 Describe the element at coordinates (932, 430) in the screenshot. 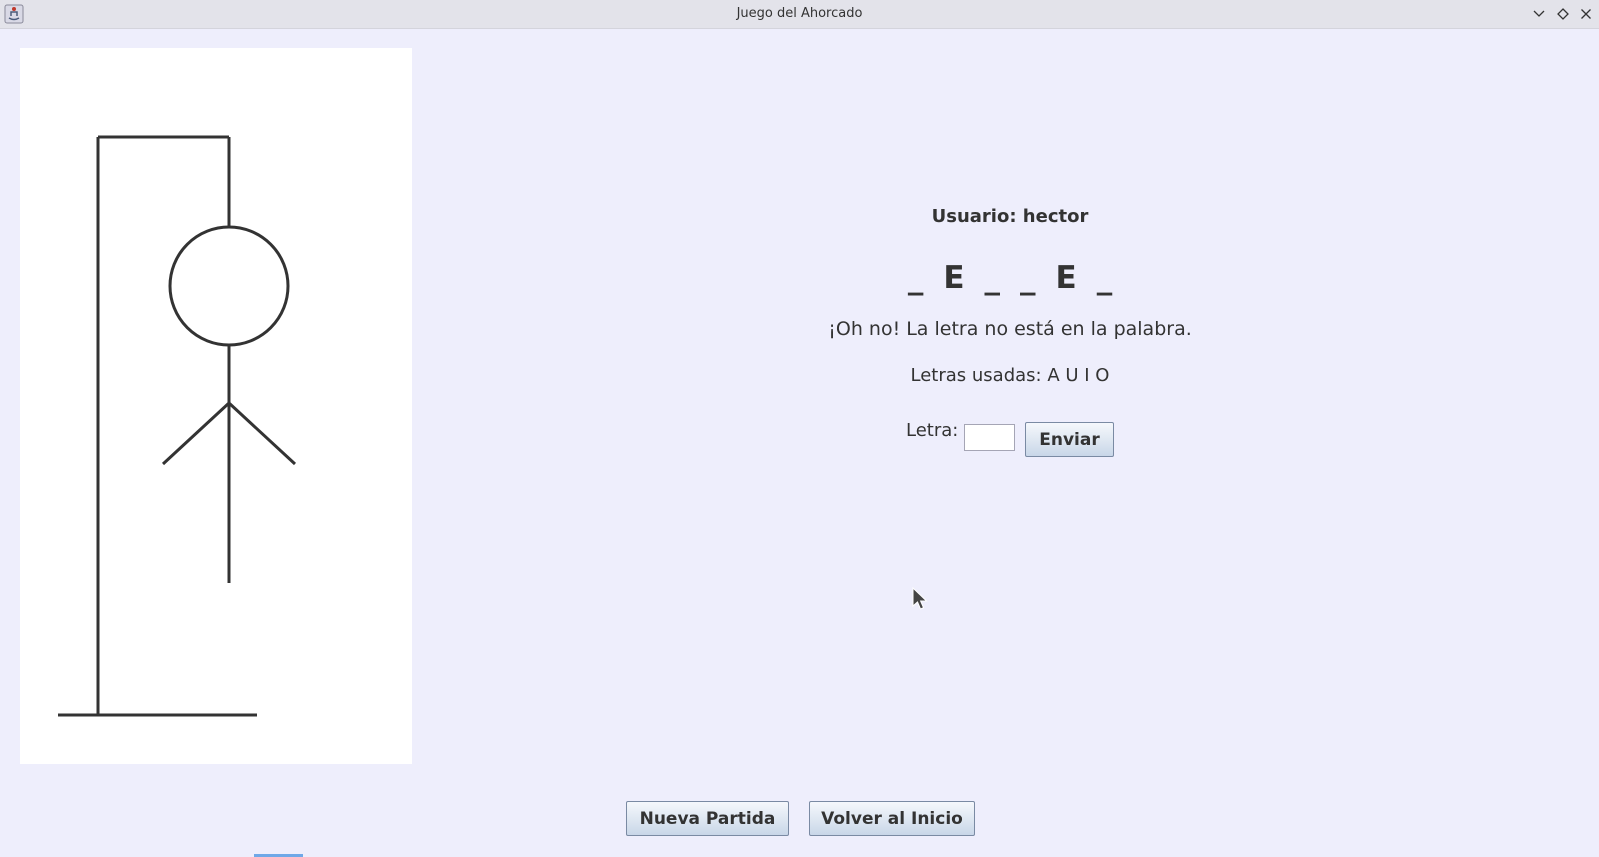

I see `letter-input-label: Letra:` at that location.